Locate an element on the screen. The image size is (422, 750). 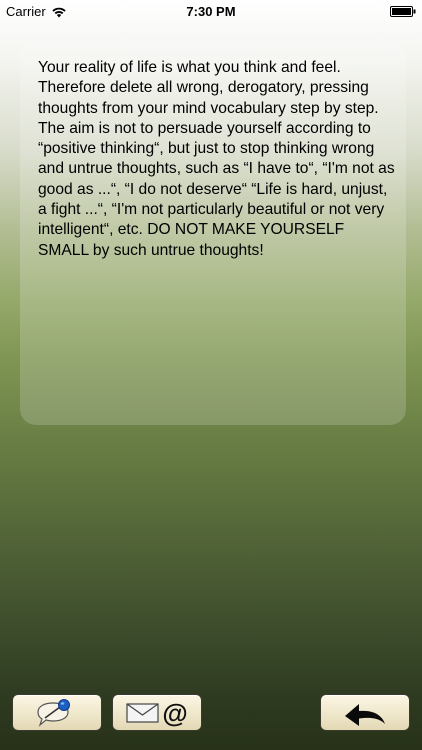
pin-speech-bubble-icon is located at coordinates (53, 712).